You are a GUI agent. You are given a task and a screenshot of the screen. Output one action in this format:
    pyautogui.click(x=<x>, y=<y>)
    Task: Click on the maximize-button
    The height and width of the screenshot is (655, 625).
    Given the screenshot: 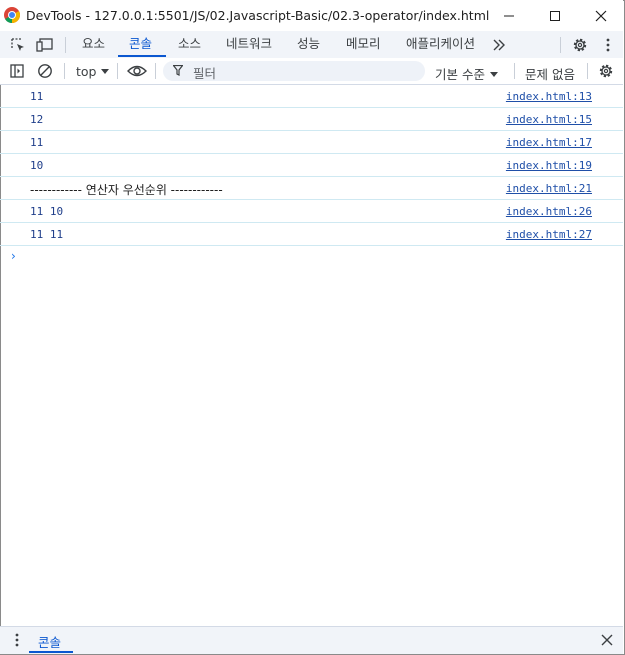 What is the action you would take?
    pyautogui.click(x=555, y=15)
    